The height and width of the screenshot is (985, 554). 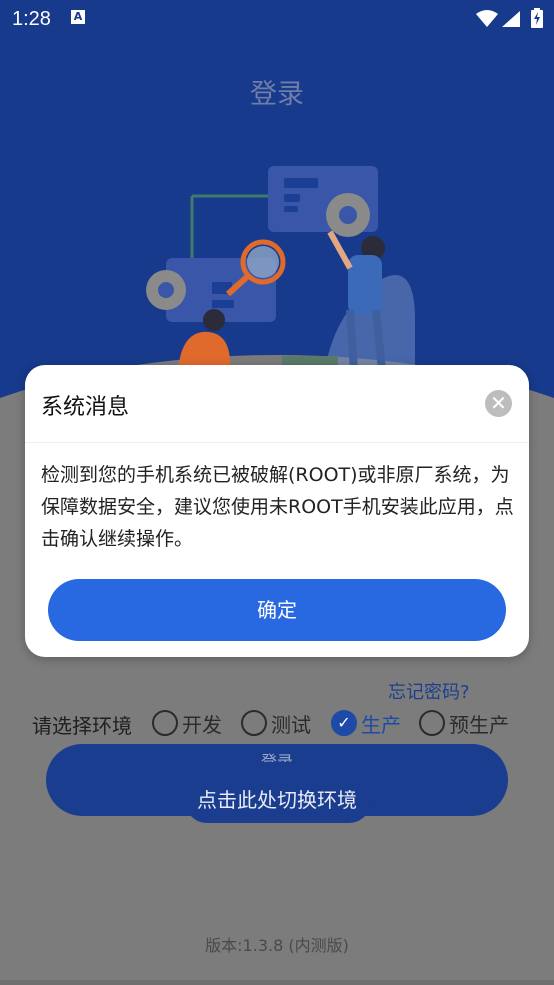 I want to click on env-option-prod: ✓ 生产, so click(x=366, y=723).